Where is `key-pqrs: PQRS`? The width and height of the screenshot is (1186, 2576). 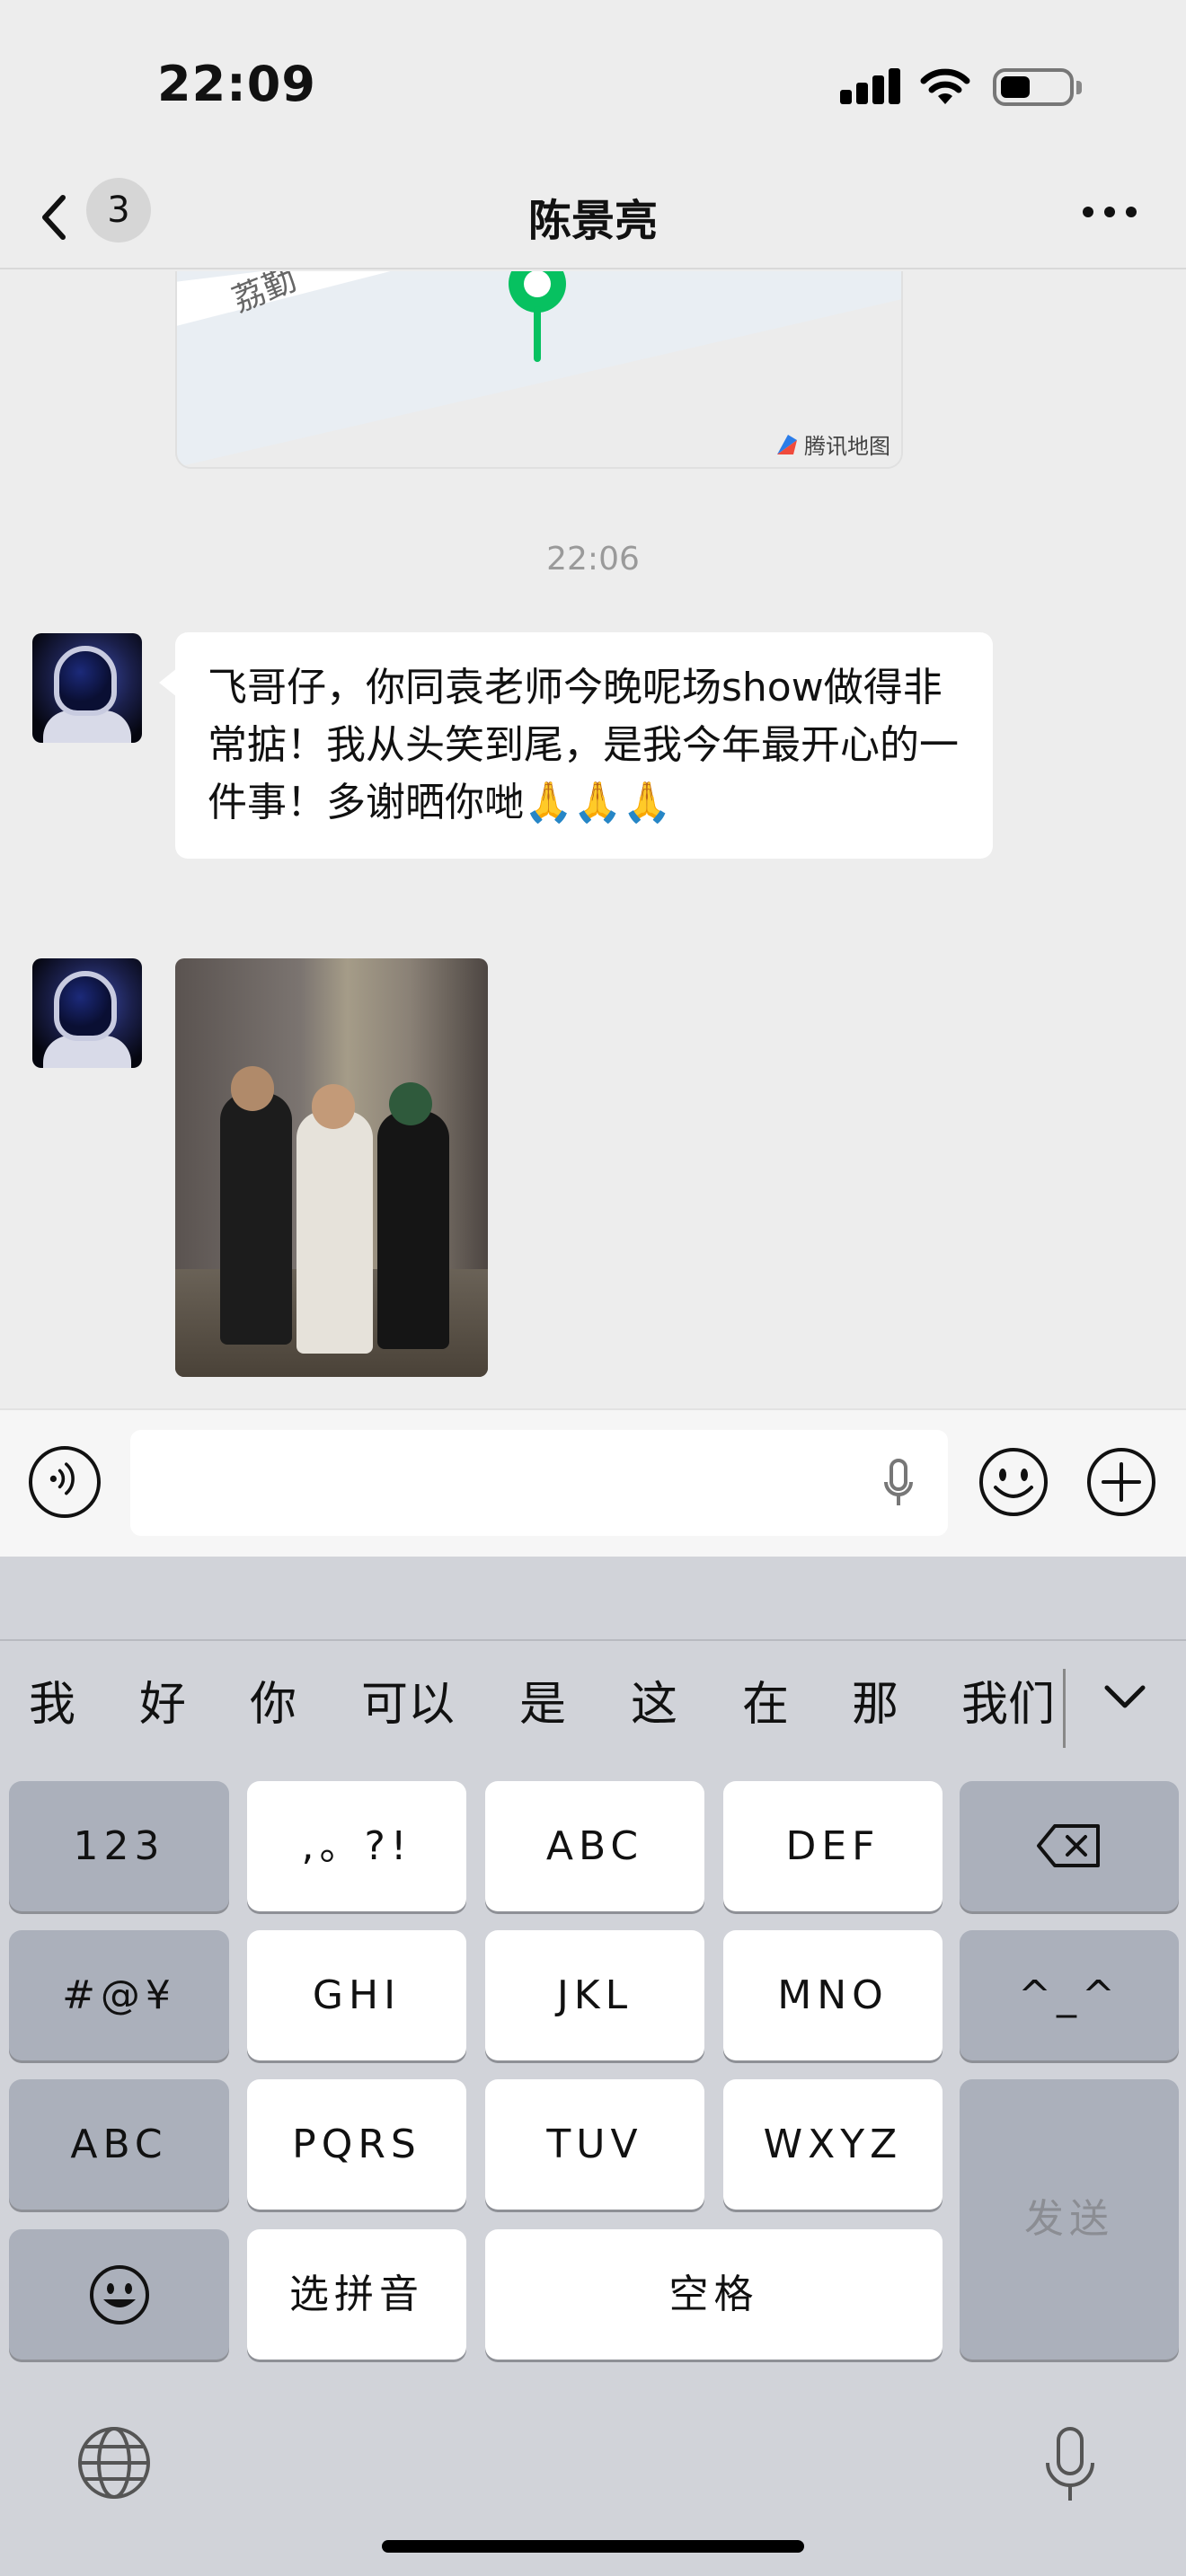 key-pqrs: PQRS is located at coordinates (356, 2144).